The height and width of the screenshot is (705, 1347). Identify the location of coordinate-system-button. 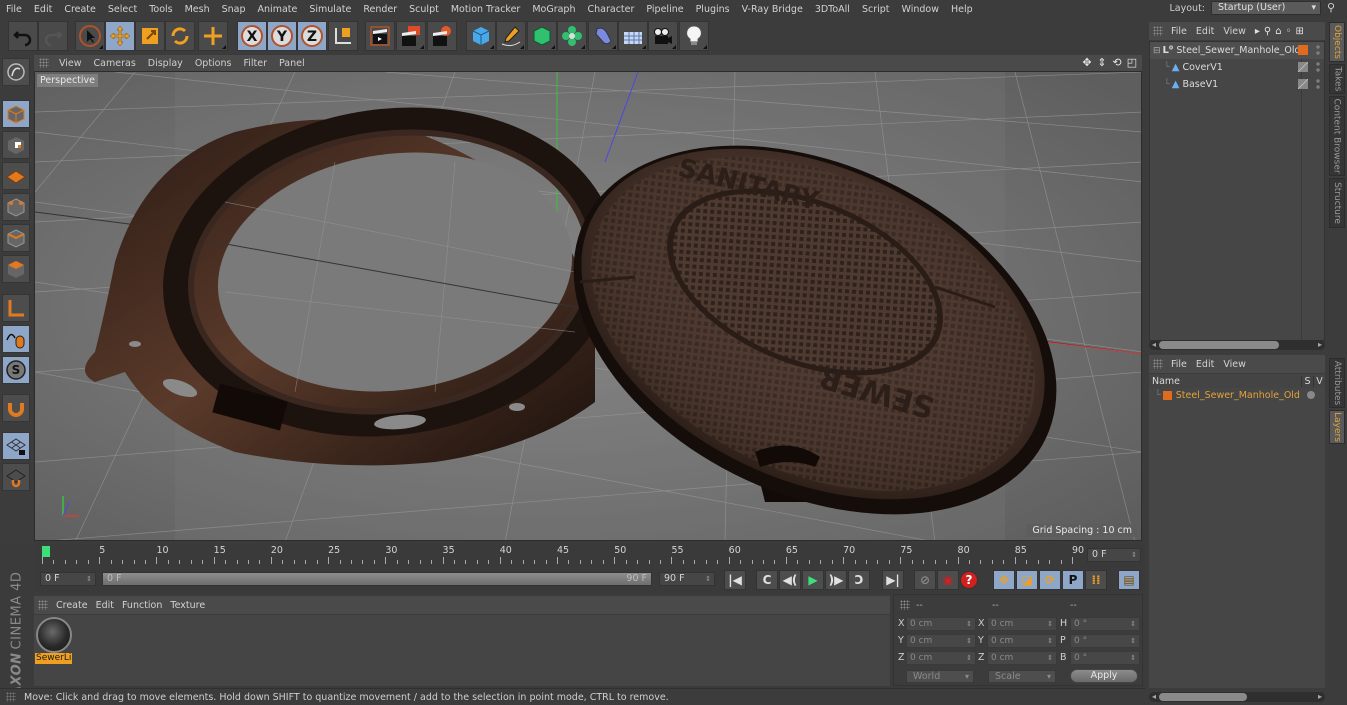
(343, 36).